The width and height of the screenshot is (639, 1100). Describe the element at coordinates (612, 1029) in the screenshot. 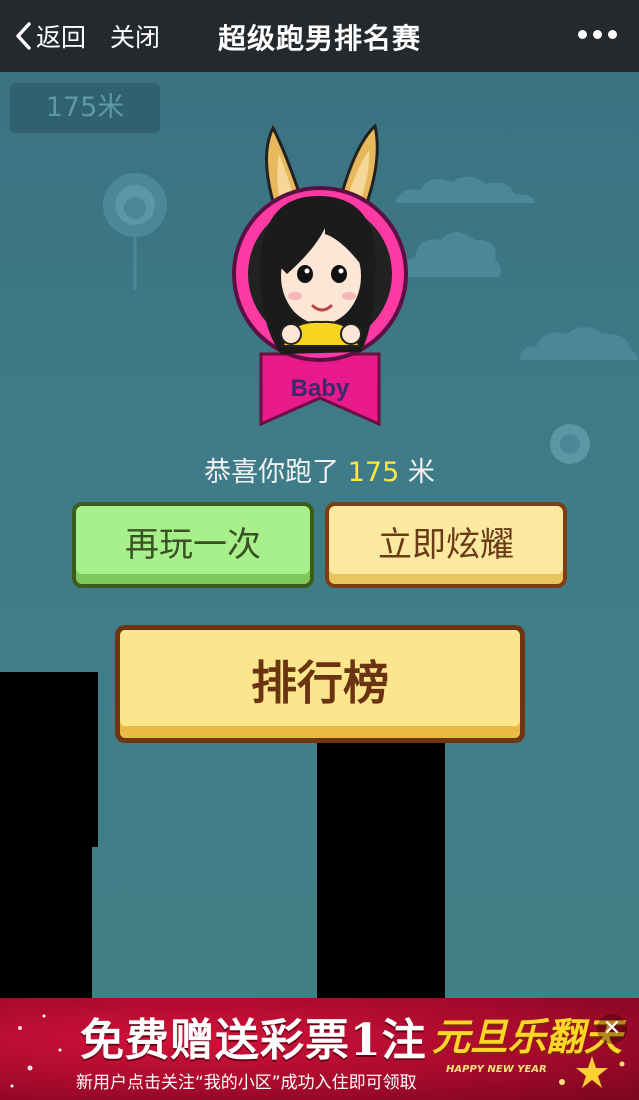

I see `close-icon: ✕` at that location.